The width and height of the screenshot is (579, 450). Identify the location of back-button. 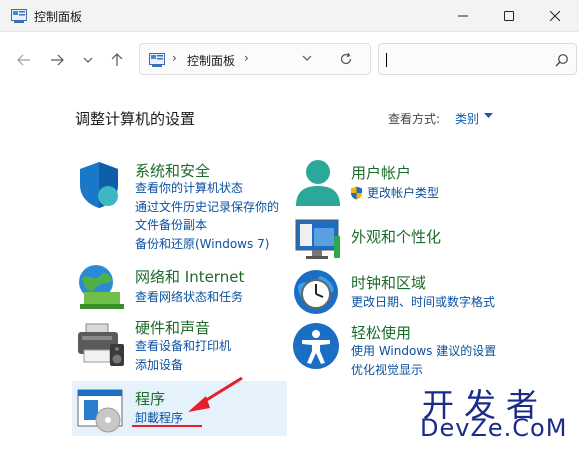
(24, 60).